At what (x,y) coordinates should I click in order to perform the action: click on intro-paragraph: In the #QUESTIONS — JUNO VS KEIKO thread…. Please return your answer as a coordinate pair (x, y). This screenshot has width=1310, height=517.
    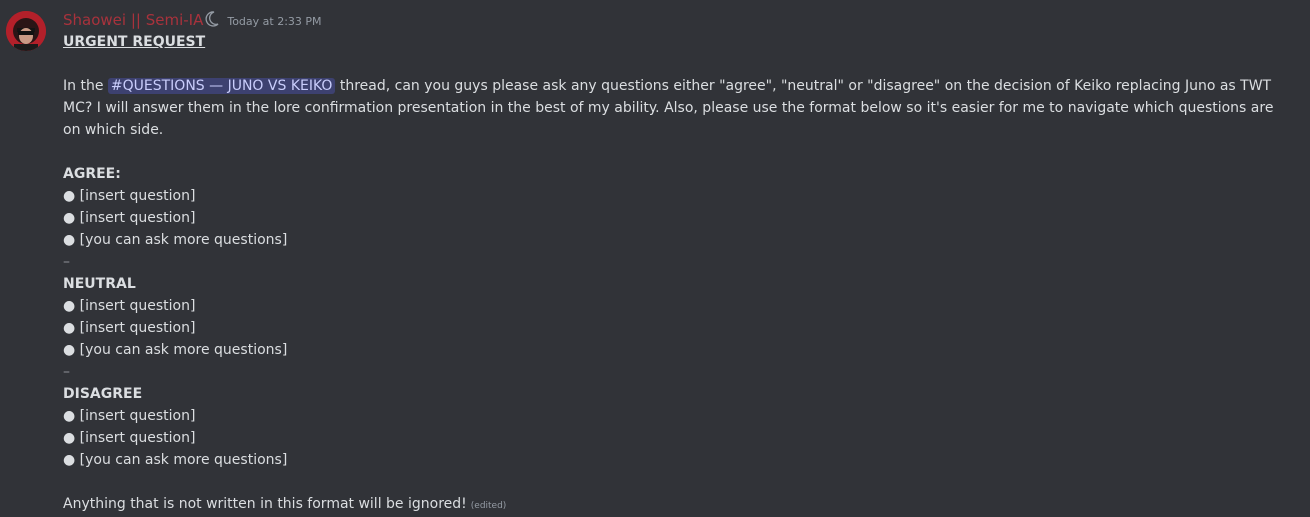
    Looking at the image, I should click on (668, 108).